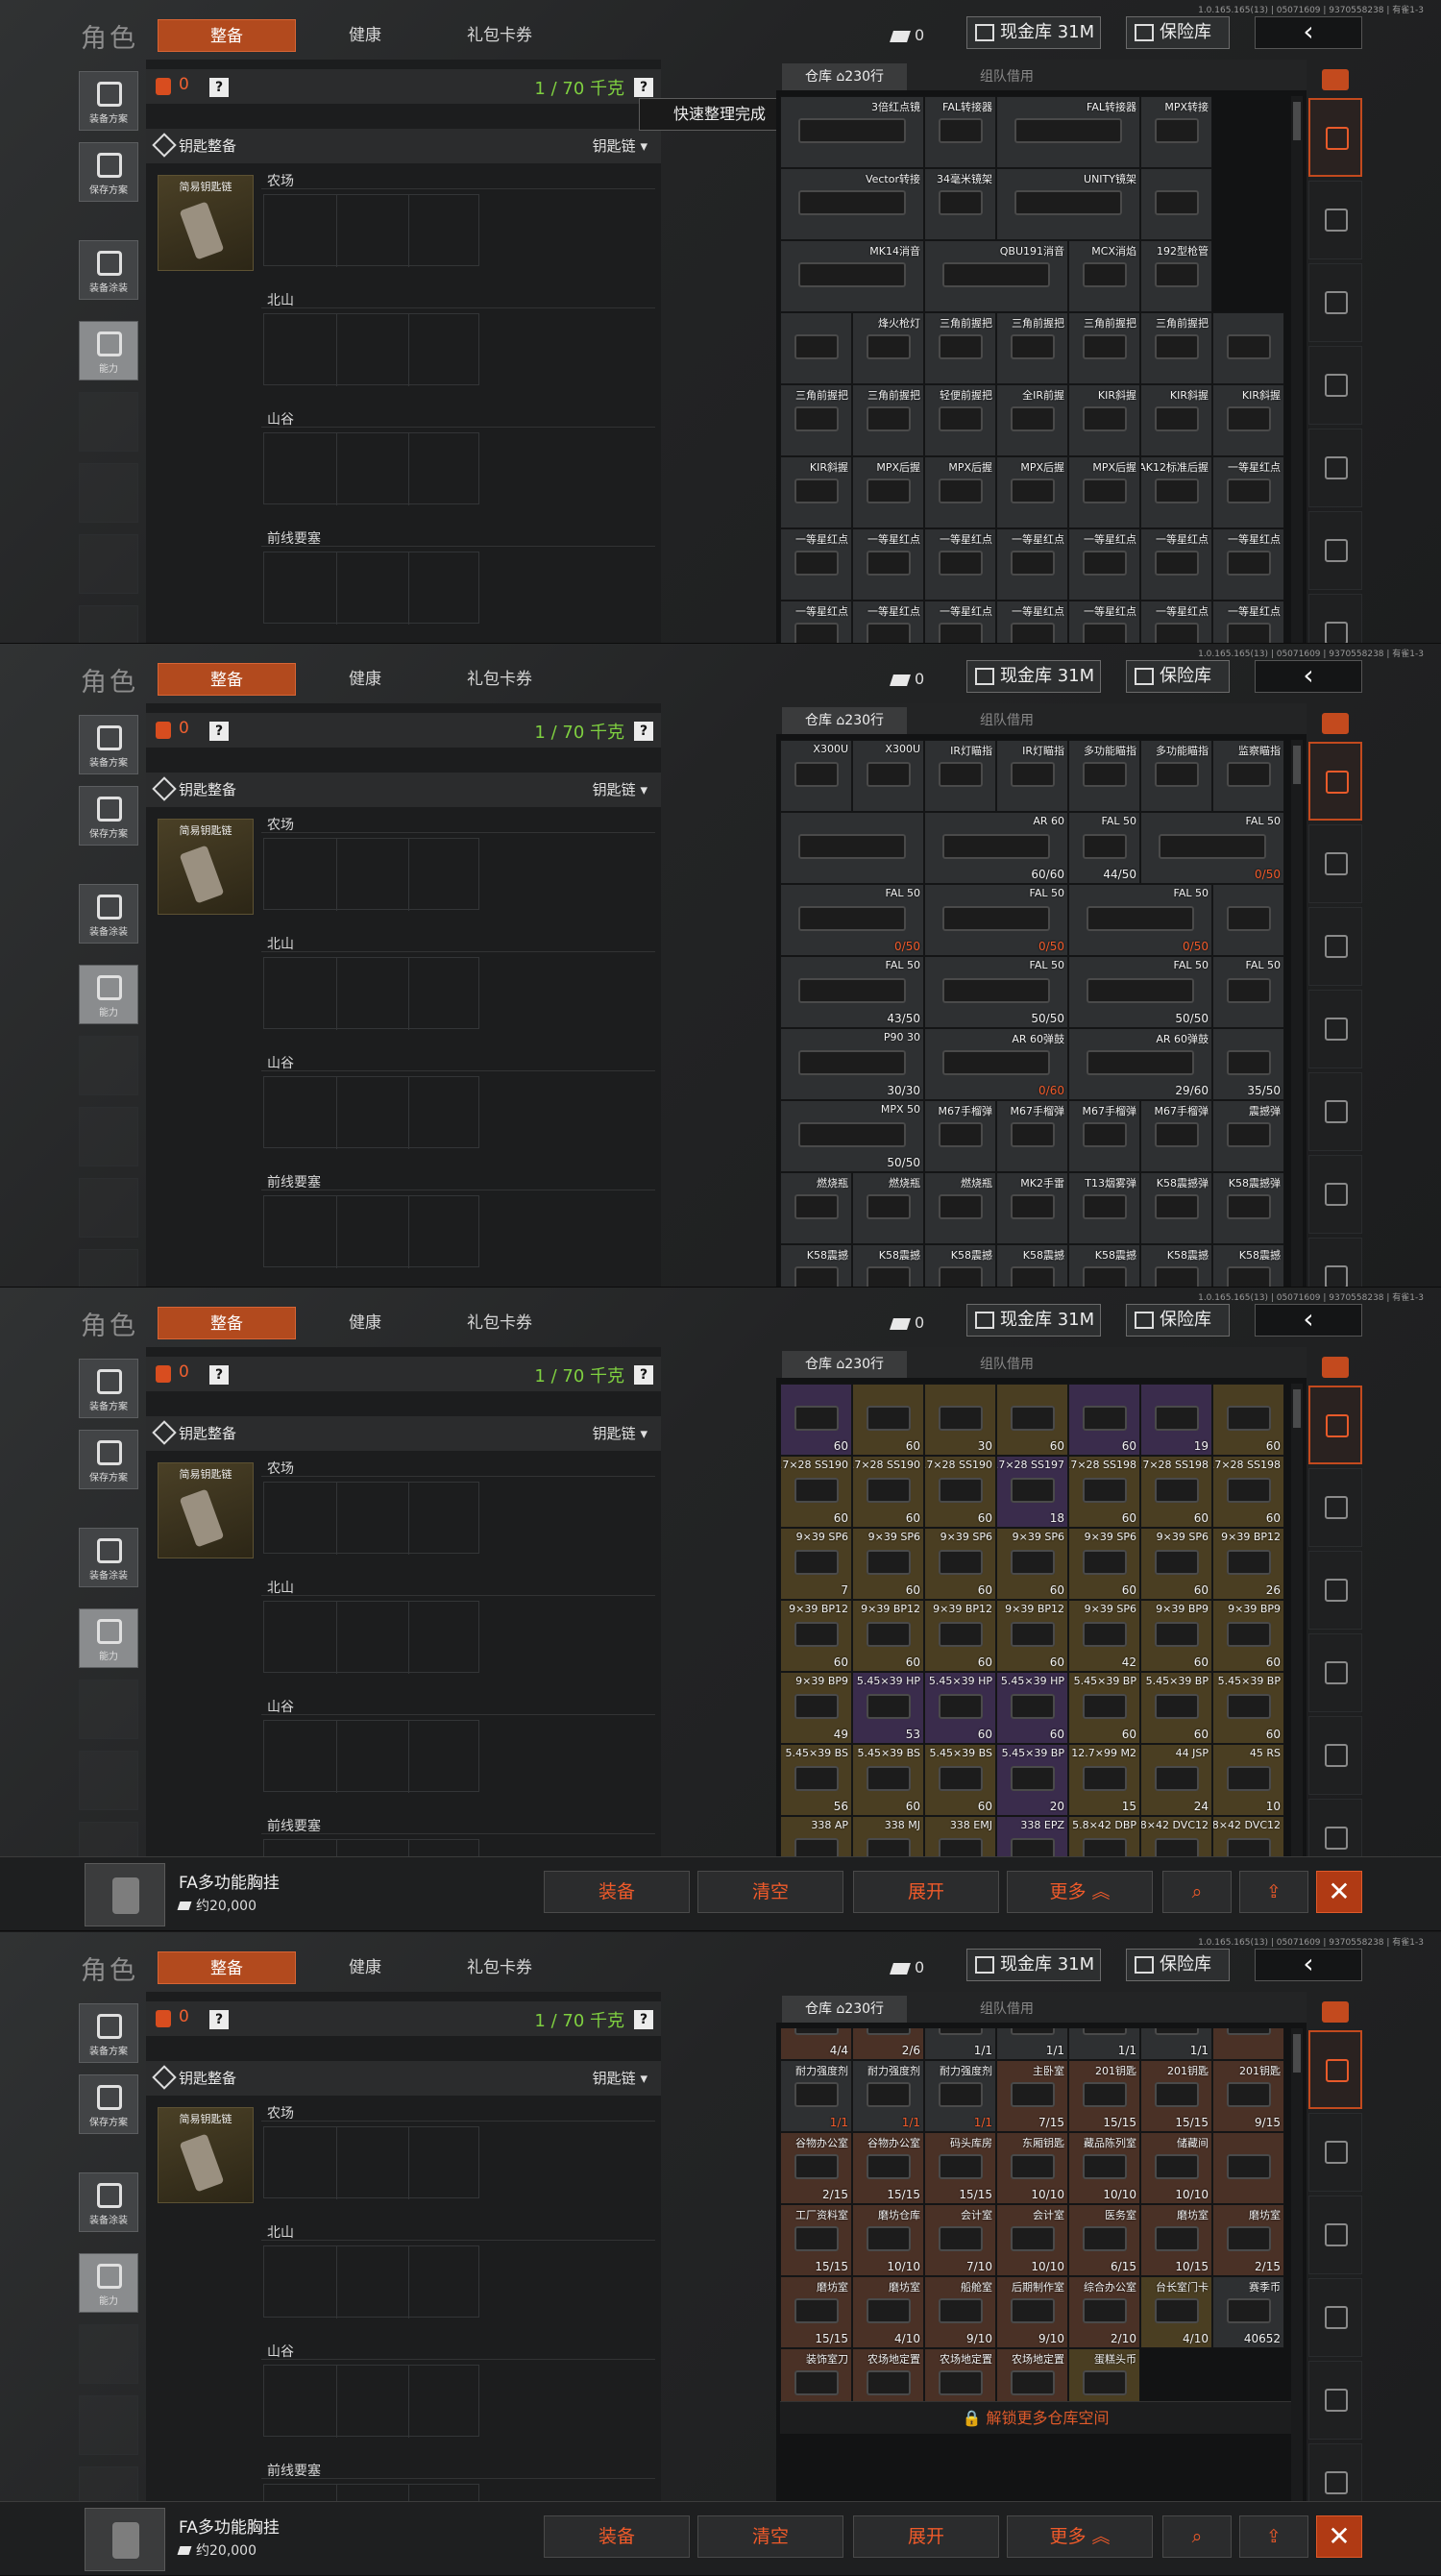 The image size is (1441, 2576). What do you see at coordinates (888, 348) in the screenshot?
I see `stash-item: 烽火枪灯` at bounding box center [888, 348].